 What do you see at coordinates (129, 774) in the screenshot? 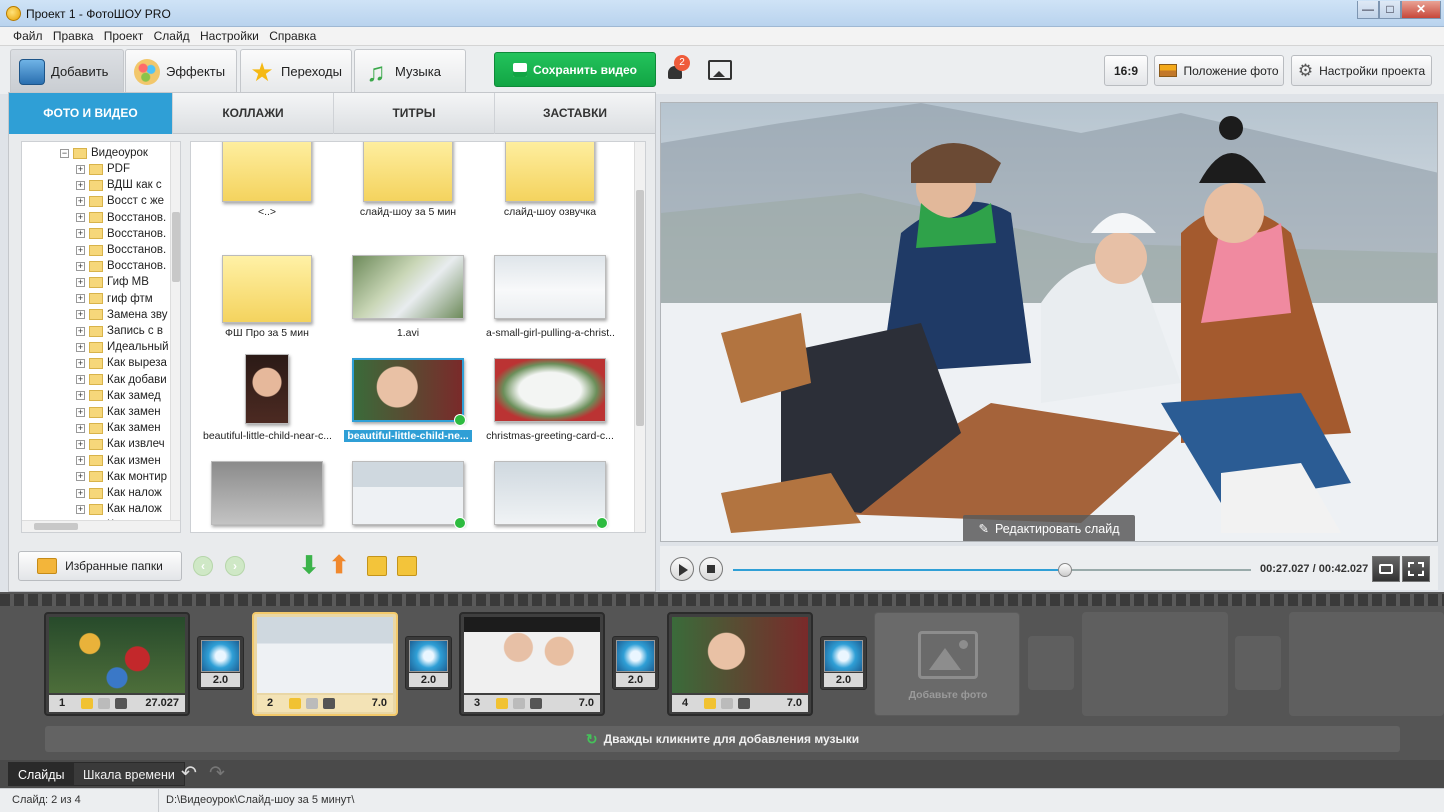
I see `tab-timeline: Шкала времени` at bounding box center [129, 774].